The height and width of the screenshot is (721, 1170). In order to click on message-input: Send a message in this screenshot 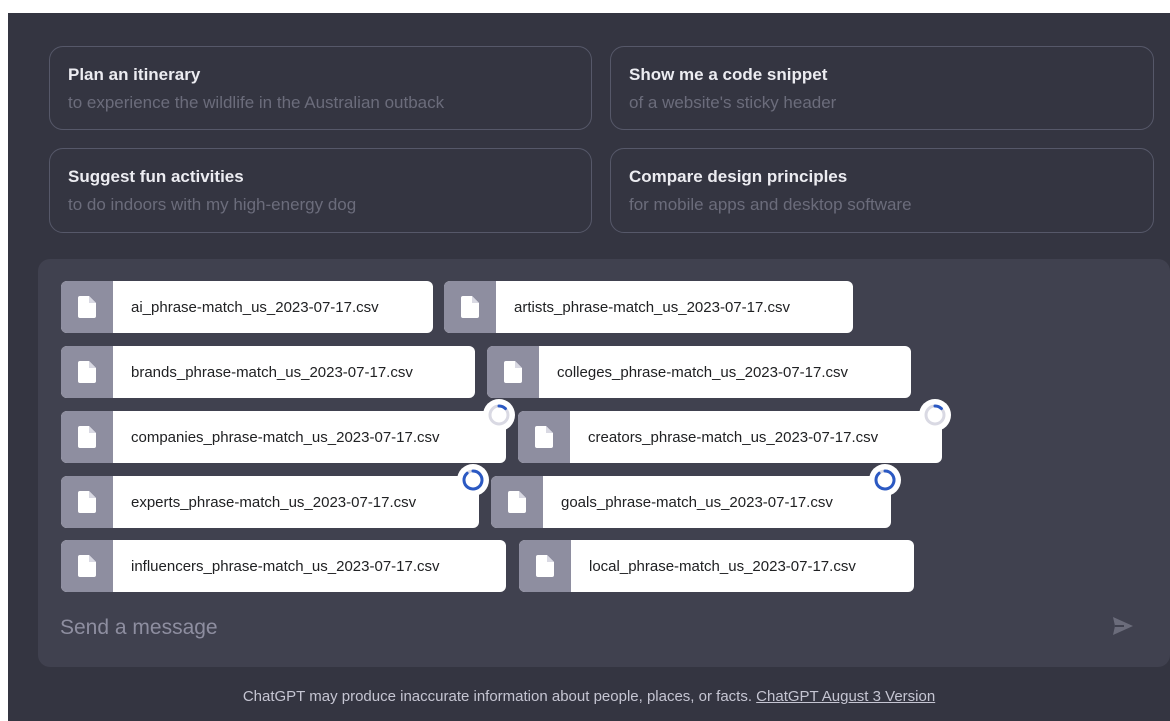, I will do `click(139, 628)`.